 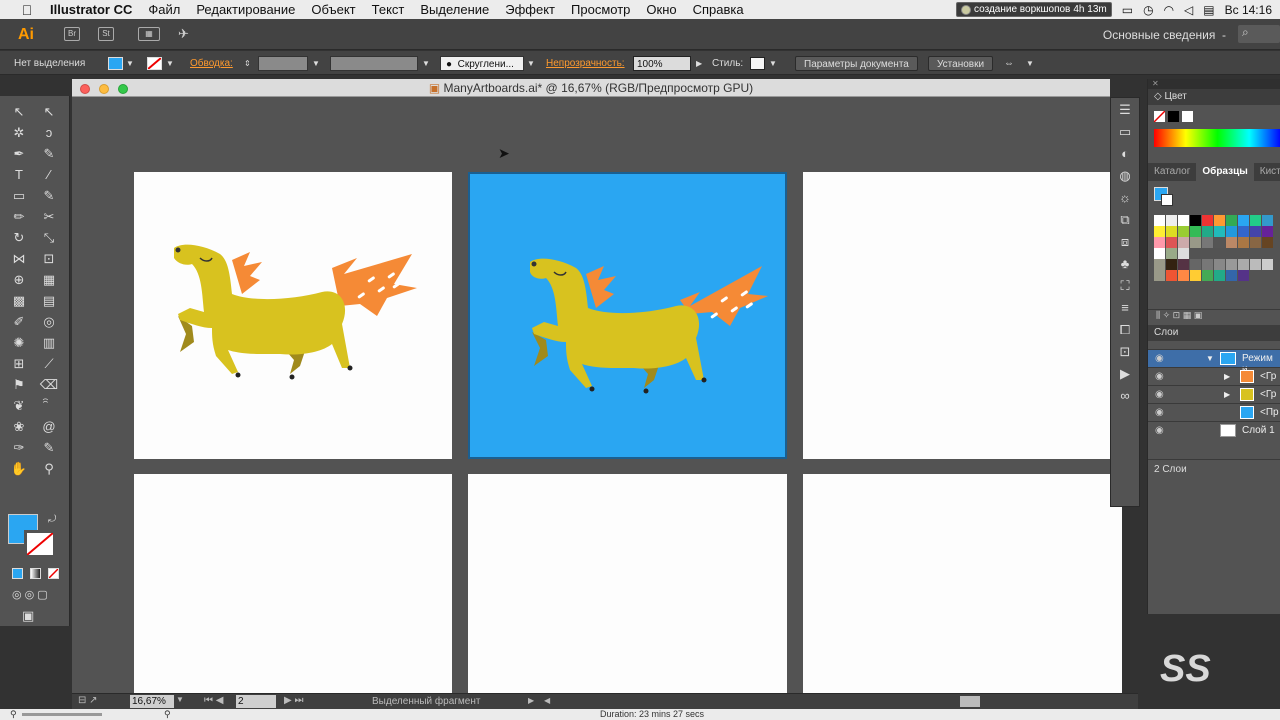 I want to click on fill-dropdown-icon: ▼, so click(x=130, y=63).